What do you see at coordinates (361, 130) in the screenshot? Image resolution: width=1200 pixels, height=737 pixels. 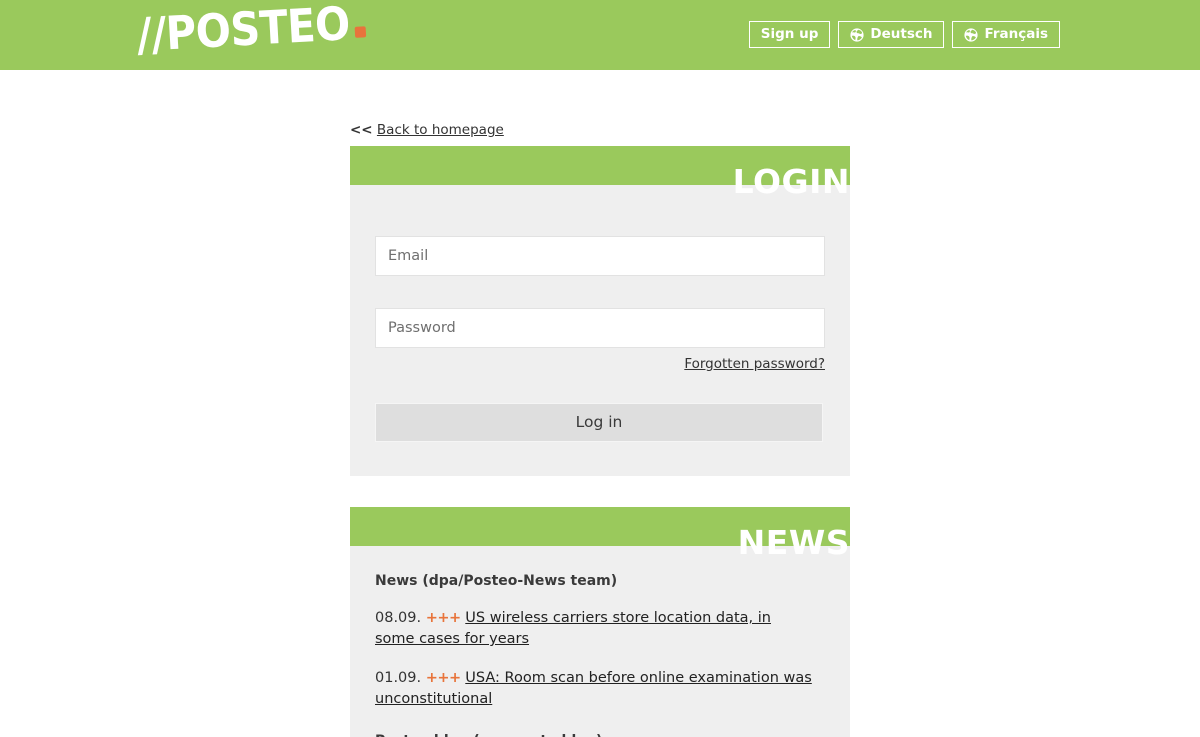 I see `back-arrows: <<` at bounding box center [361, 130].